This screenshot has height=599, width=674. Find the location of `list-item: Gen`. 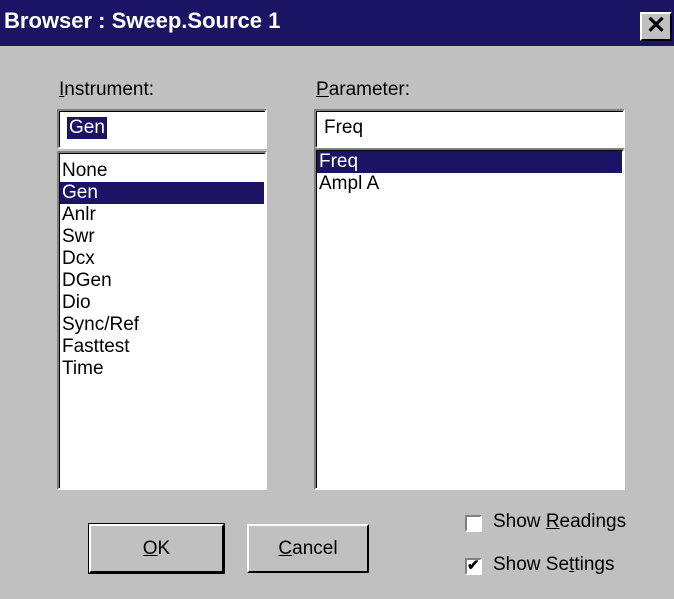

list-item: Gen is located at coordinates (162, 193).